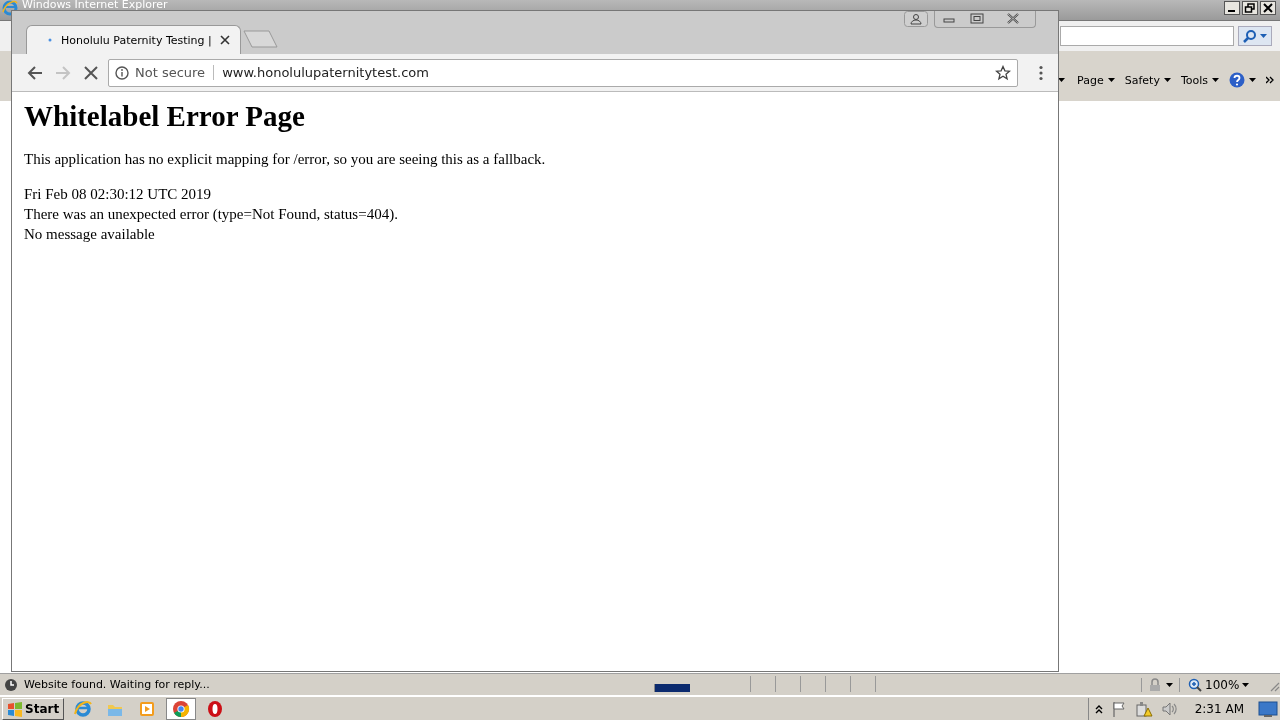 The width and height of the screenshot is (1280, 720). I want to click on browser-icon, so click(83, 708).